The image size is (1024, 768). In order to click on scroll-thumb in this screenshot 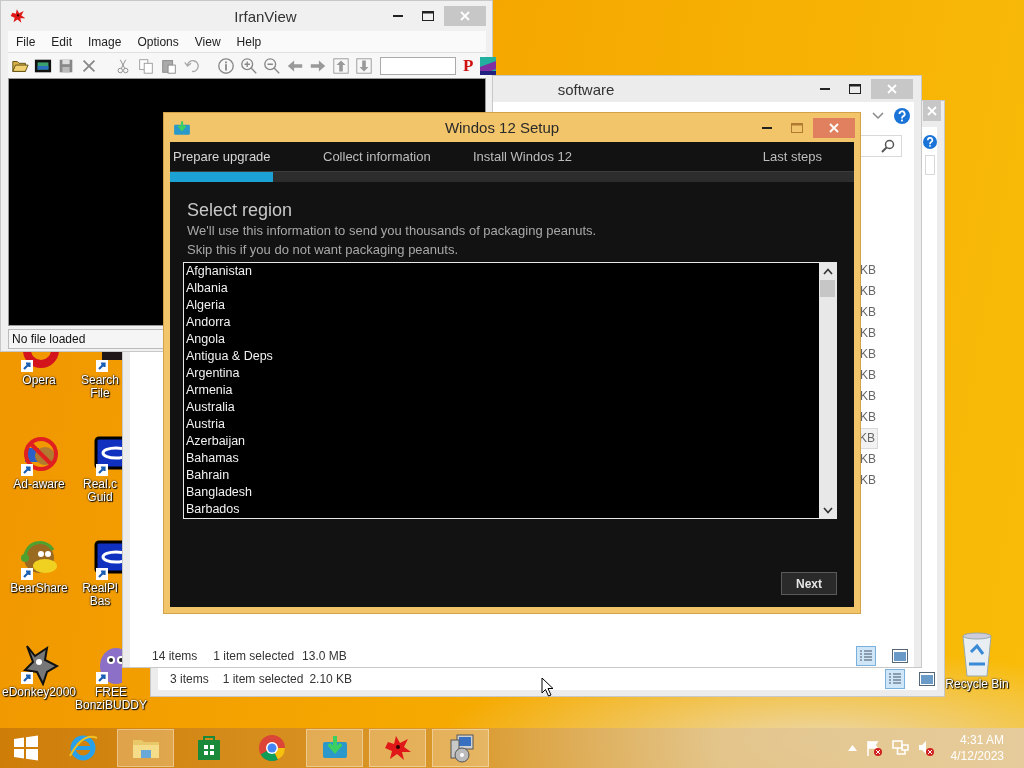, I will do `click(827, 288)`.